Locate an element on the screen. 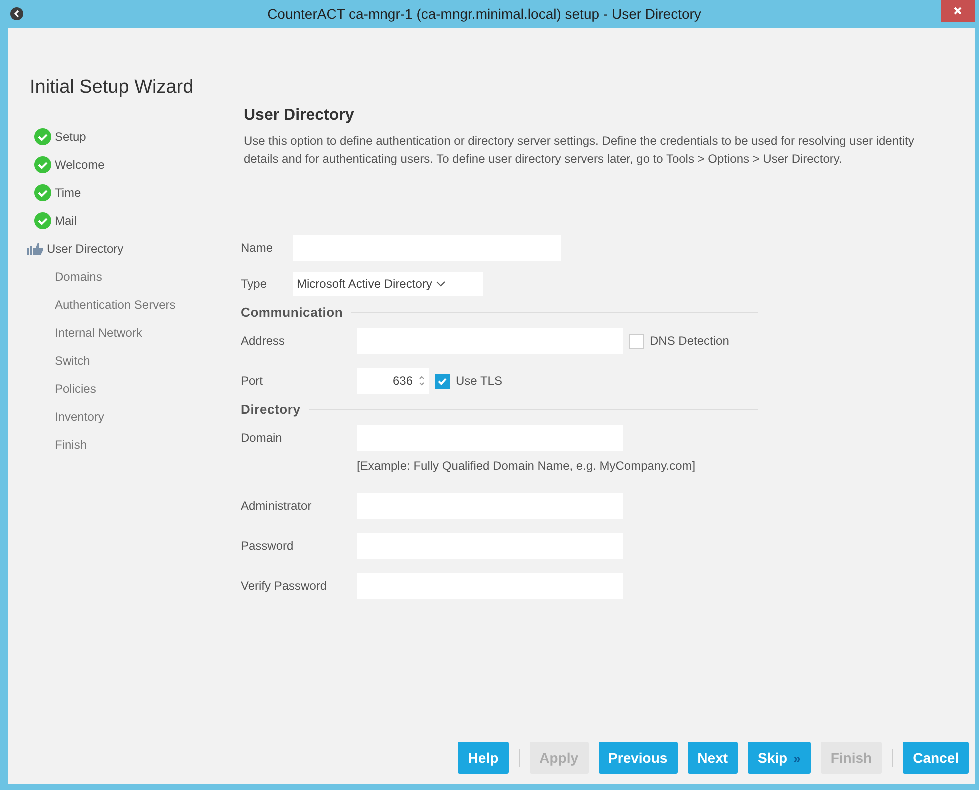 Image resolution: width=979 pixels, height=790 pixels. wizard-button: Help is located at coordinates (483, 758).